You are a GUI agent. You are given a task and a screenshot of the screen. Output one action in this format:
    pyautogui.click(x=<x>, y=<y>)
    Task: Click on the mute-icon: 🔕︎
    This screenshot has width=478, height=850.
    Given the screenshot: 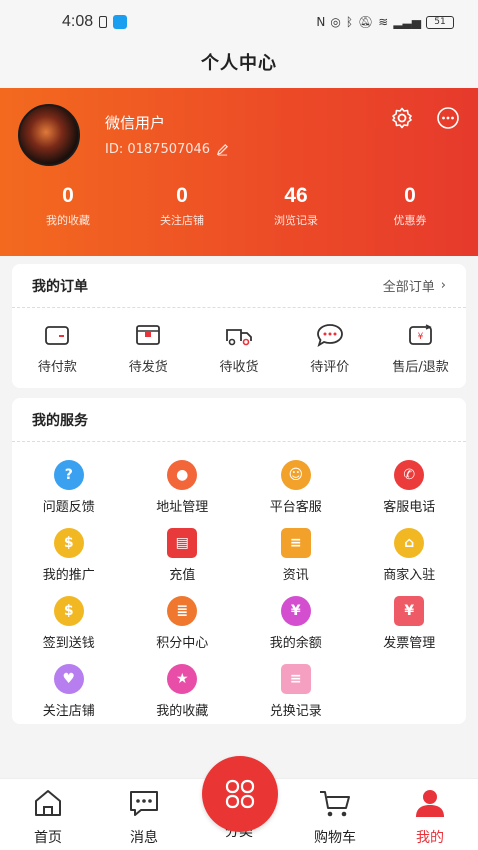 What is the action you would take?
    pyautogui.click(x=366, y=22)
    